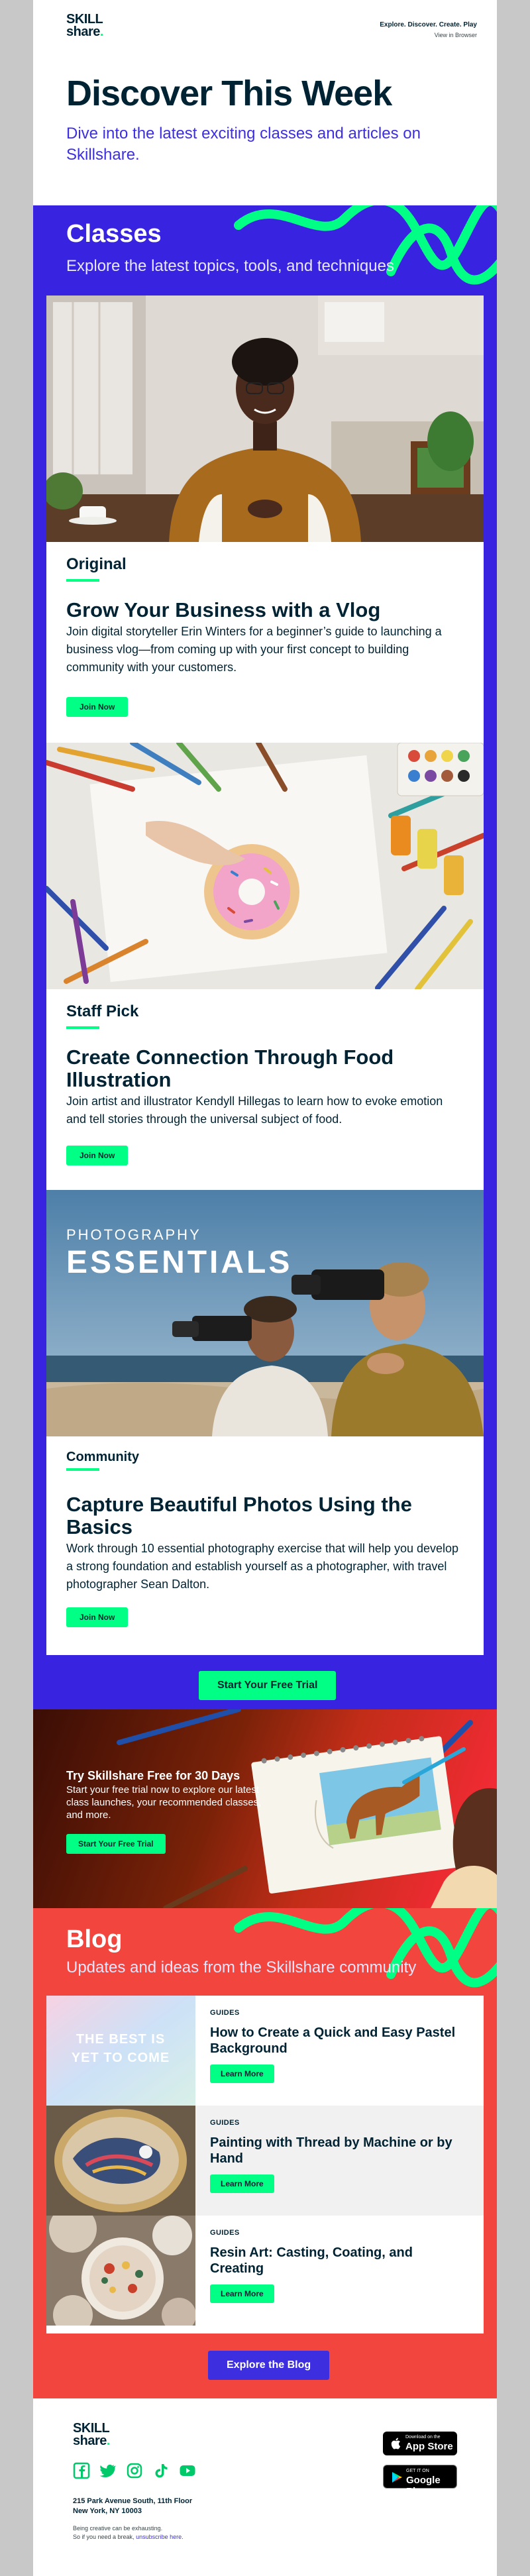  Describe the element at coordinates (265, 610) in the screenshot. I see `class-title: Grow Your Business with a Vlog` at that location.